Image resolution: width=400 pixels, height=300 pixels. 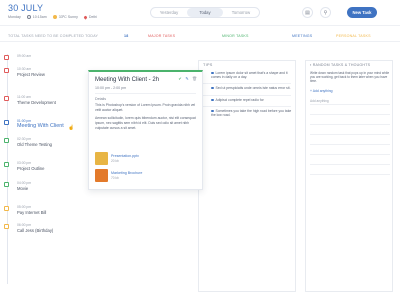 What do you see at coordinates (31, 168) in the screenshot?
I see `timeline-title: Project Outline` at bounding box center [31, 168].